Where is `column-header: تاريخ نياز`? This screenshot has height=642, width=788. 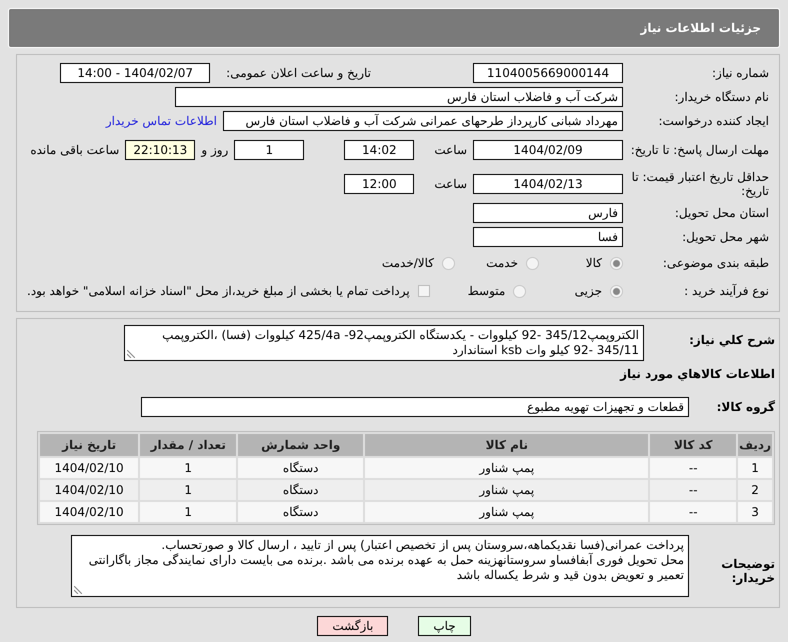 column-header: تاريخ نياز is located at coordinates (89, 445).